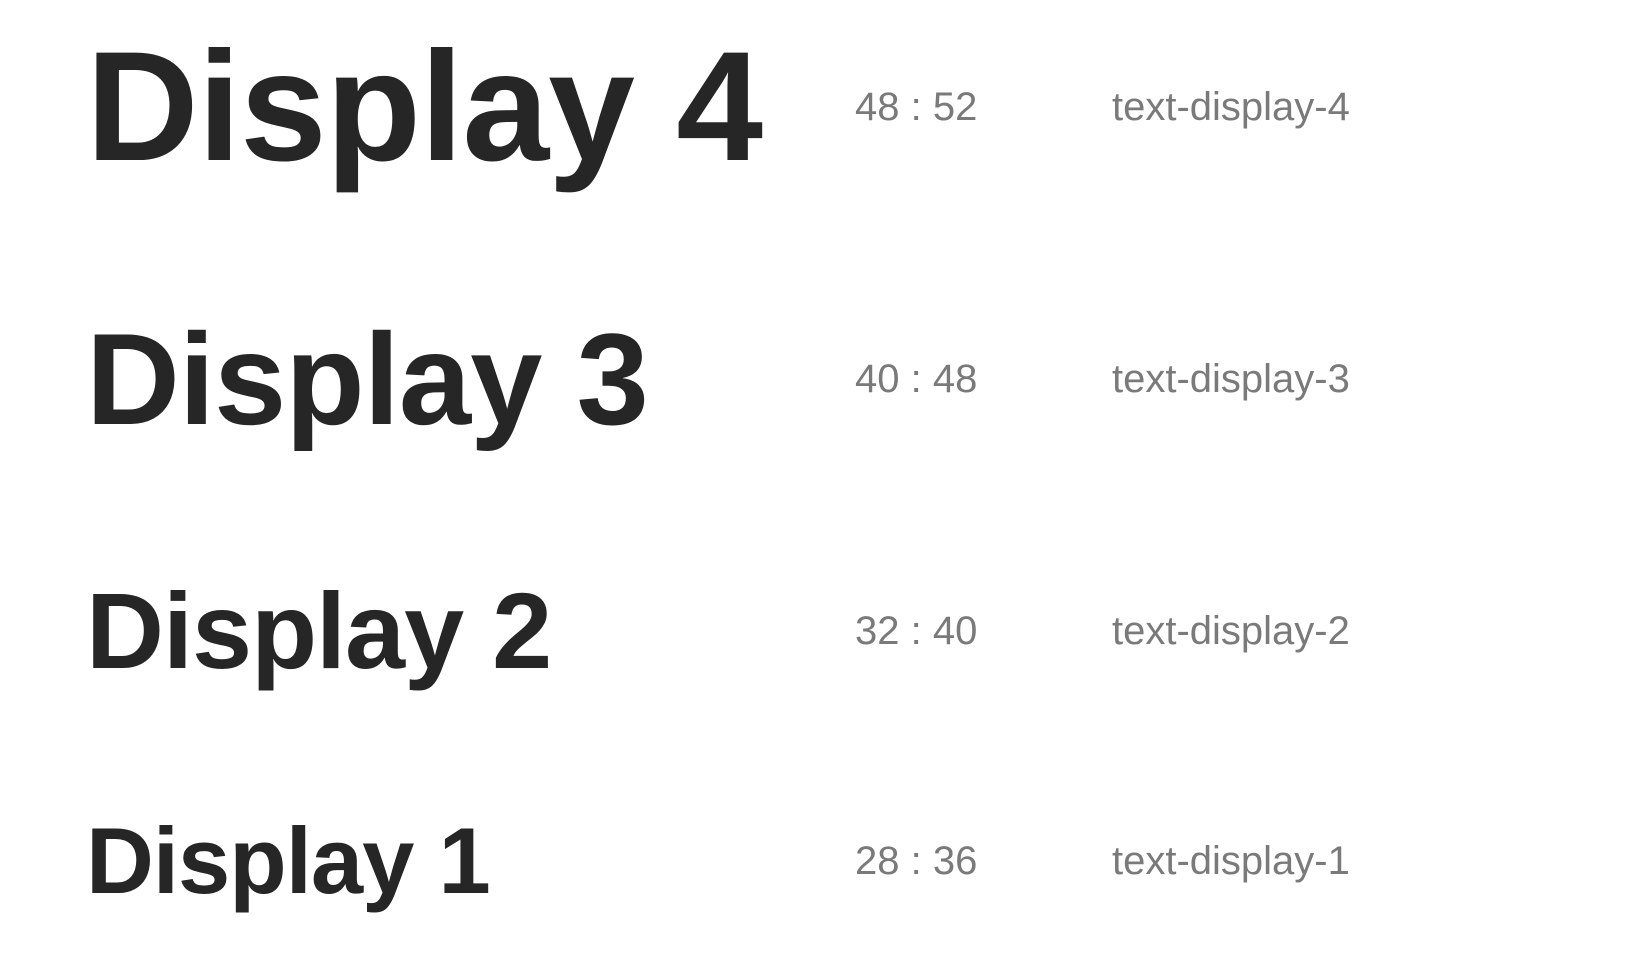 The height and width of the screenshot is (974, 1636). Describe the element at coordinates (1231, 861) in the screenshot. I see `token-name-display-1: text-display-1` at that location.